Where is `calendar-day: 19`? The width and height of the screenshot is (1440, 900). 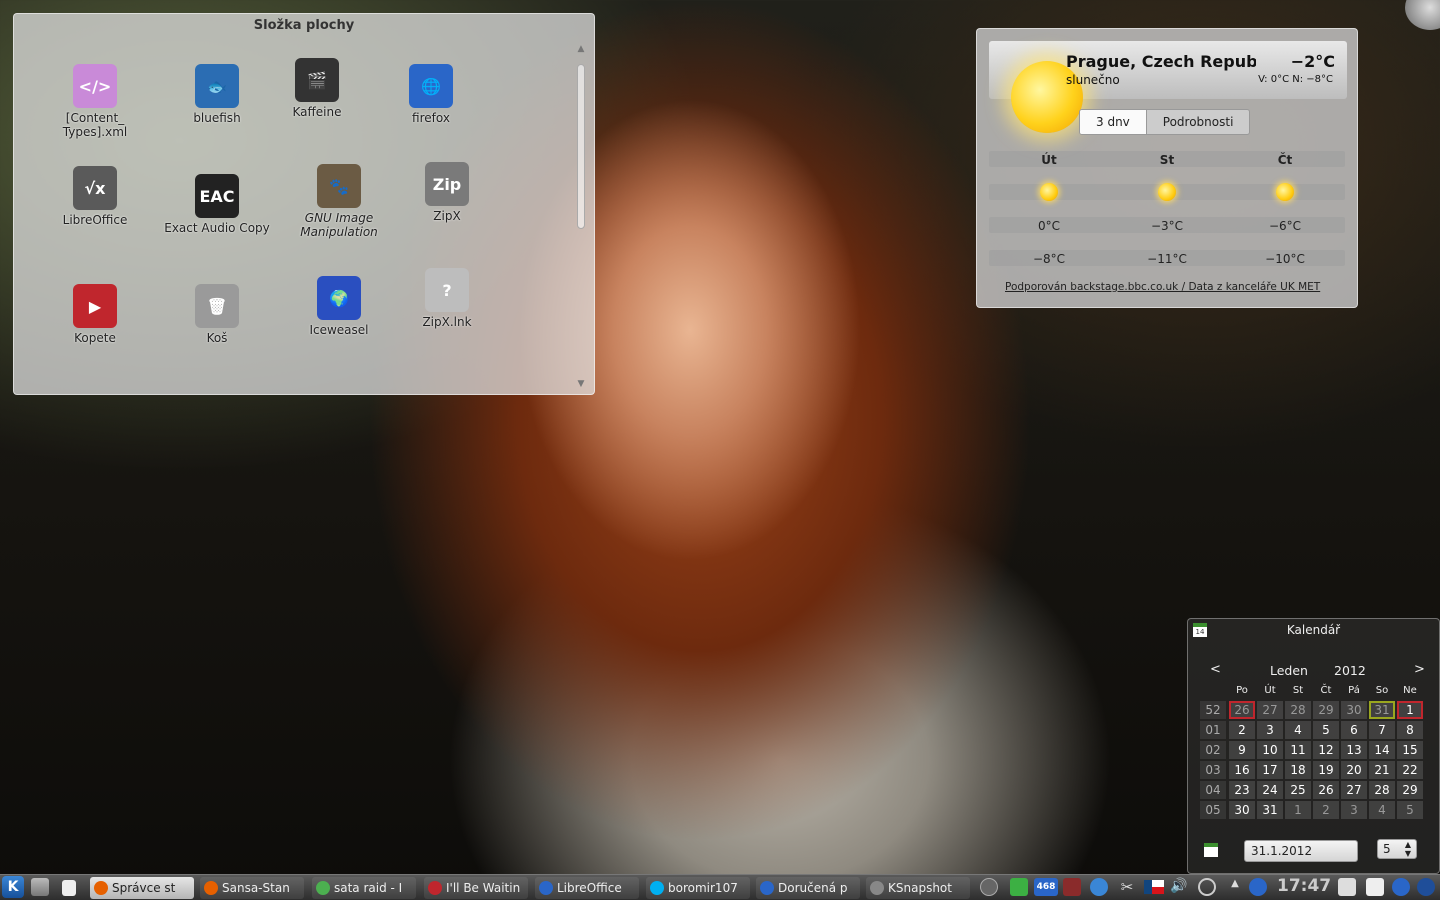
calendar-day: 19 is located at coordinates (1326, 770).